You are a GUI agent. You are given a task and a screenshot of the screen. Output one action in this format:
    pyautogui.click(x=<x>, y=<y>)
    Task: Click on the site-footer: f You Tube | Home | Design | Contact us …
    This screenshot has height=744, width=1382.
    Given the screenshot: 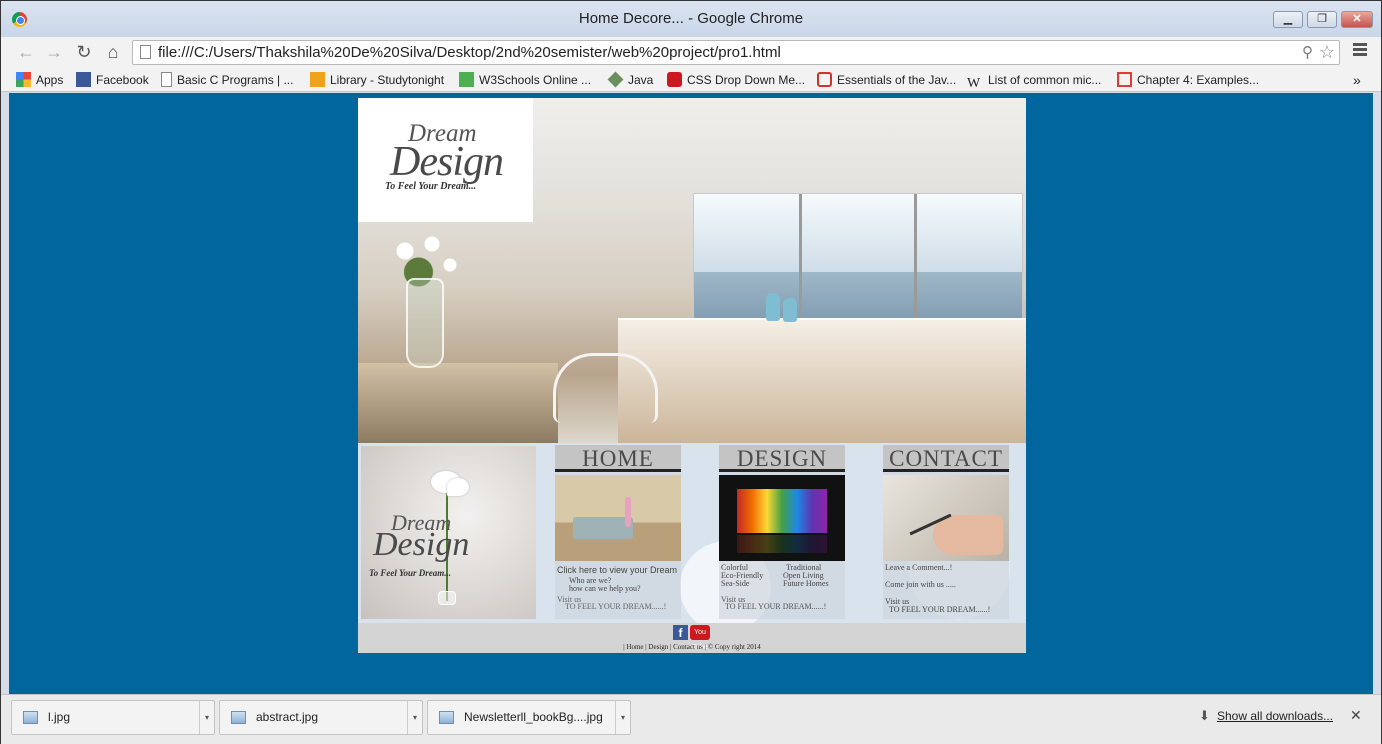 What is the action you would take?
    pyautogui.click(x=692, y=638)
    